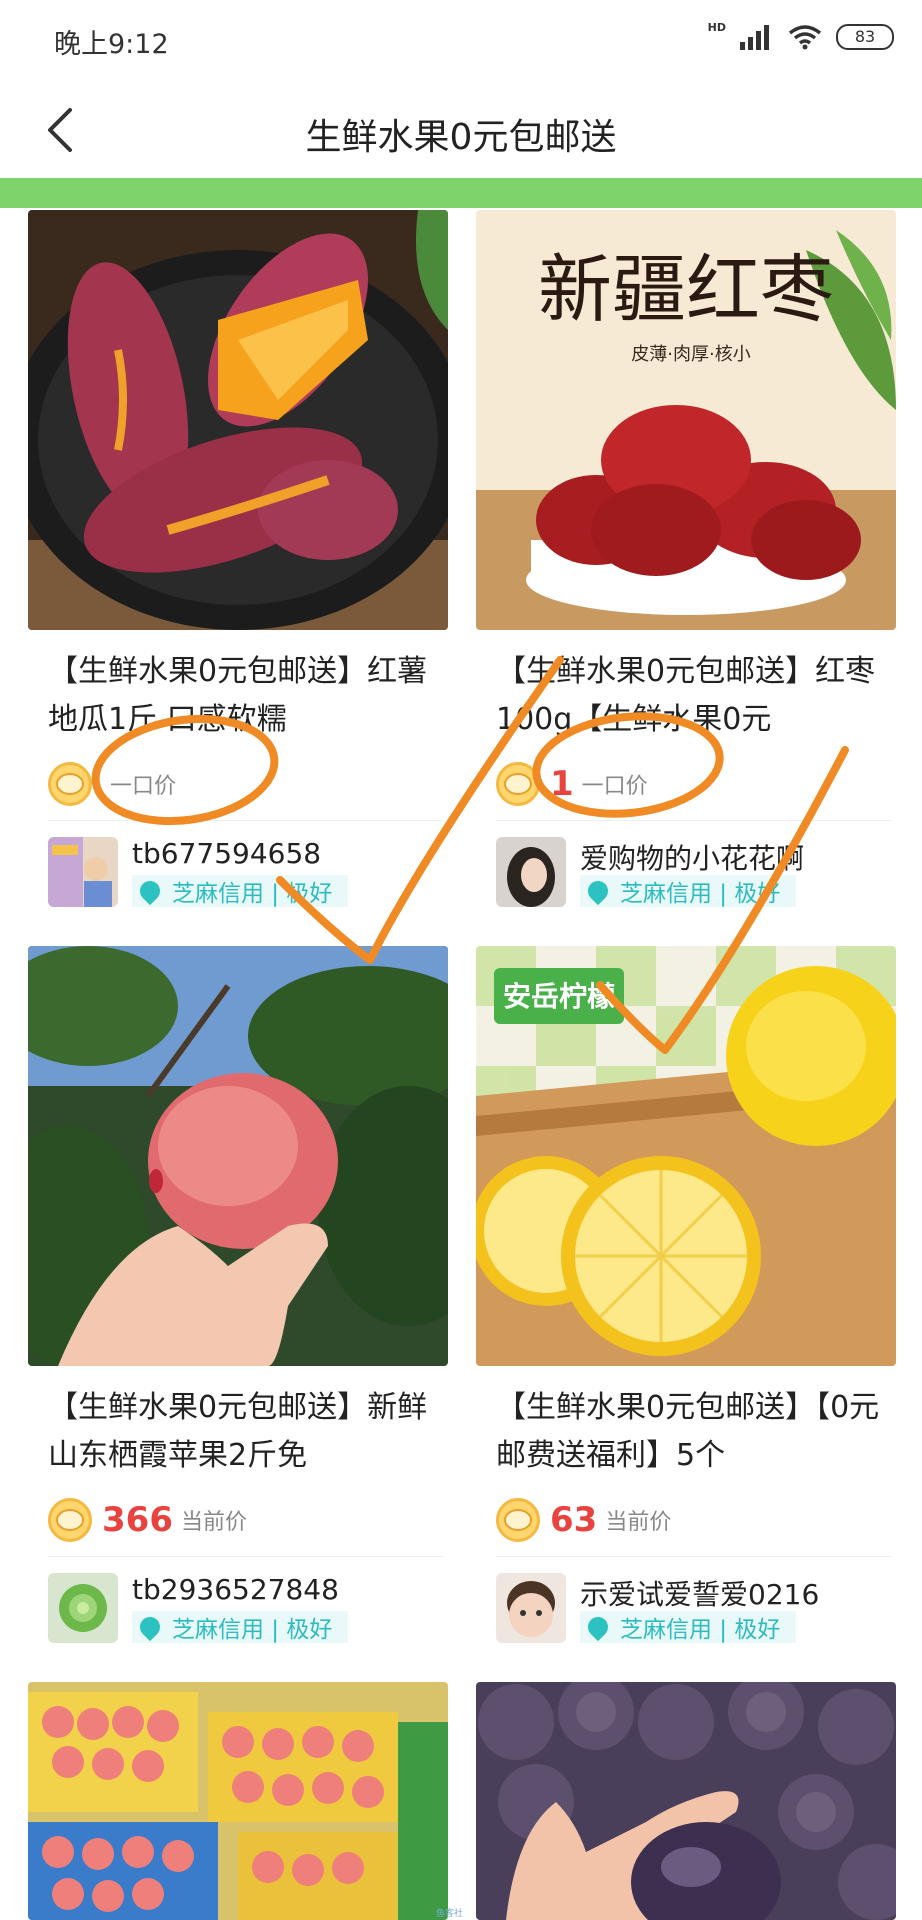 This screenshot has width=922, height=1920. What do you see at coordinates (137, 1520) in the screenshot?
I see `price-value: 366` at bounding box center [137, 1520].